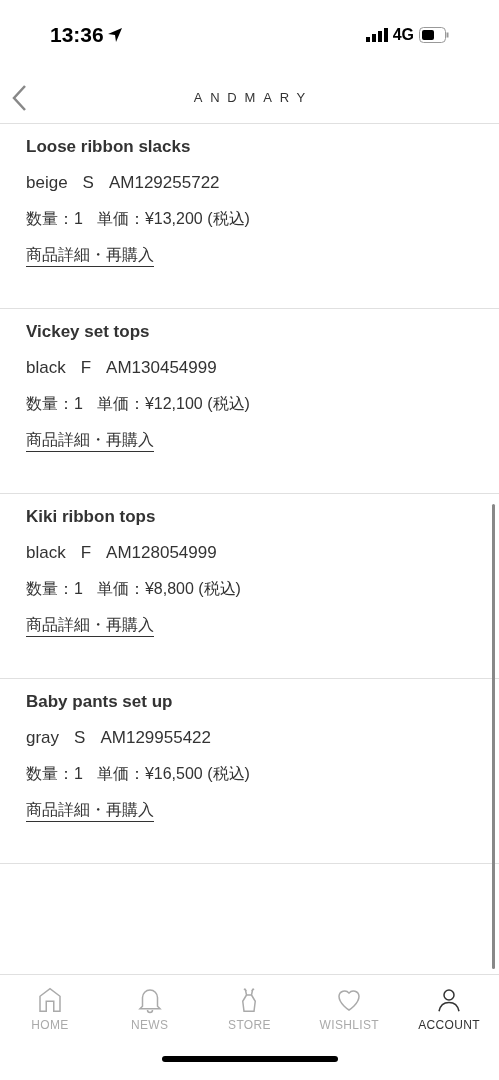  Describe the element at coordinates (109, 147) in the screenshot. I see `product-name: Loose ribbon slacks` at that location.